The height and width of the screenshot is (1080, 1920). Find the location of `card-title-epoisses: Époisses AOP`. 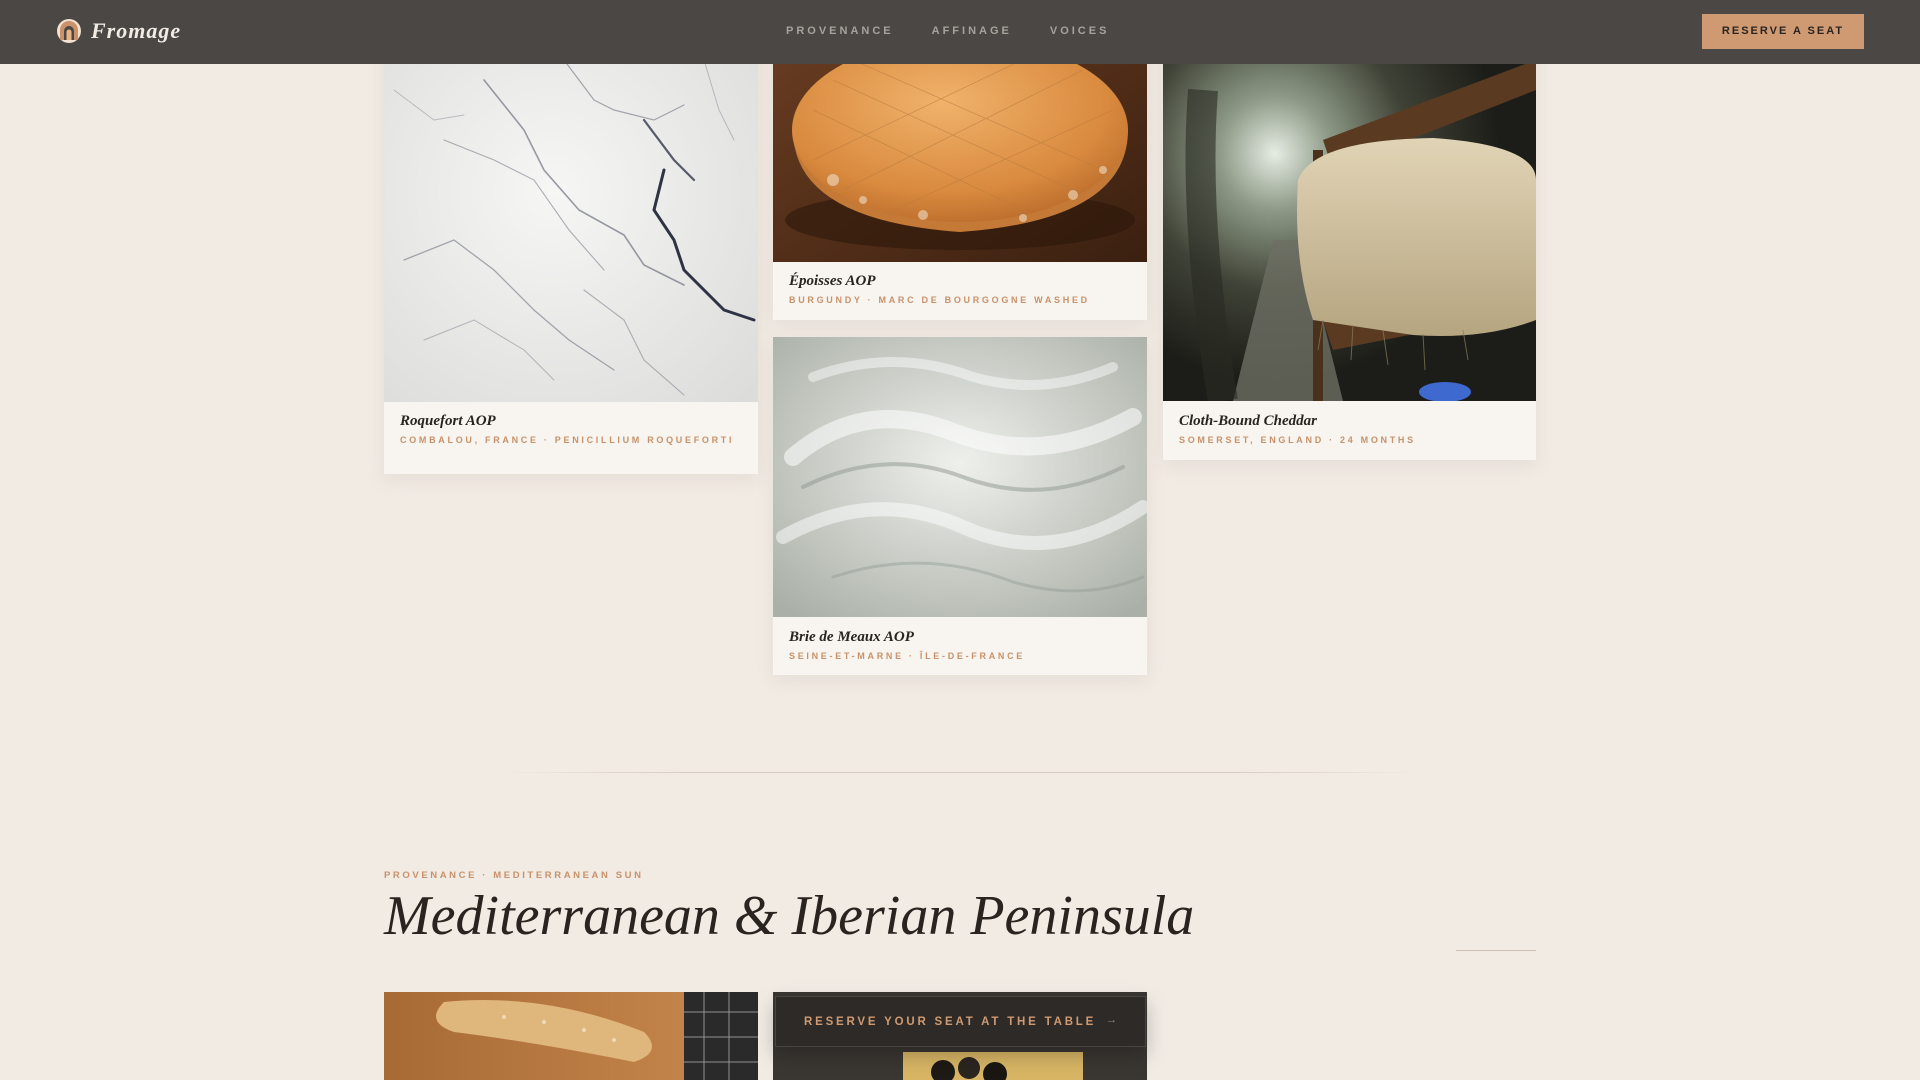

card-title-epoisses: Époisses AOP is located at coordinates (832, 281).